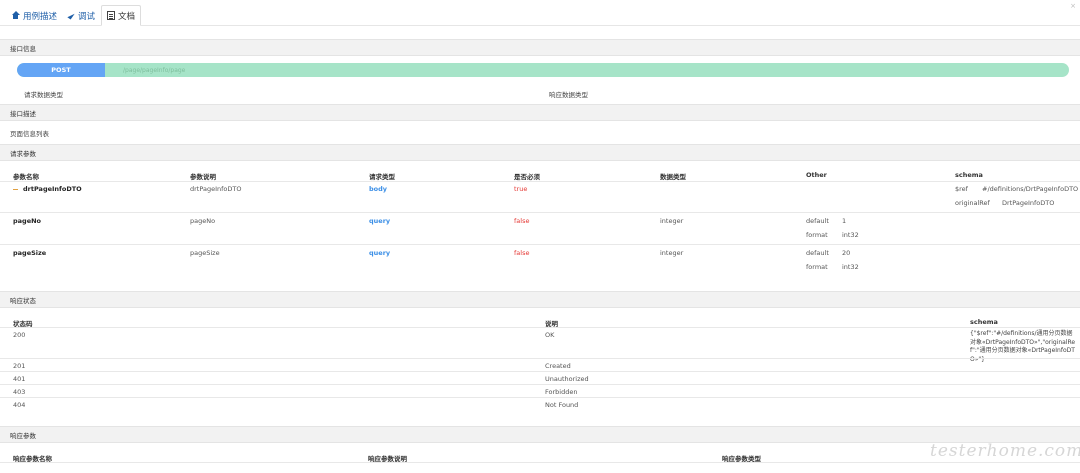 This screenshot has height=473, width=1080. I want to click on status-code-cell: 404, so click(19, 405).